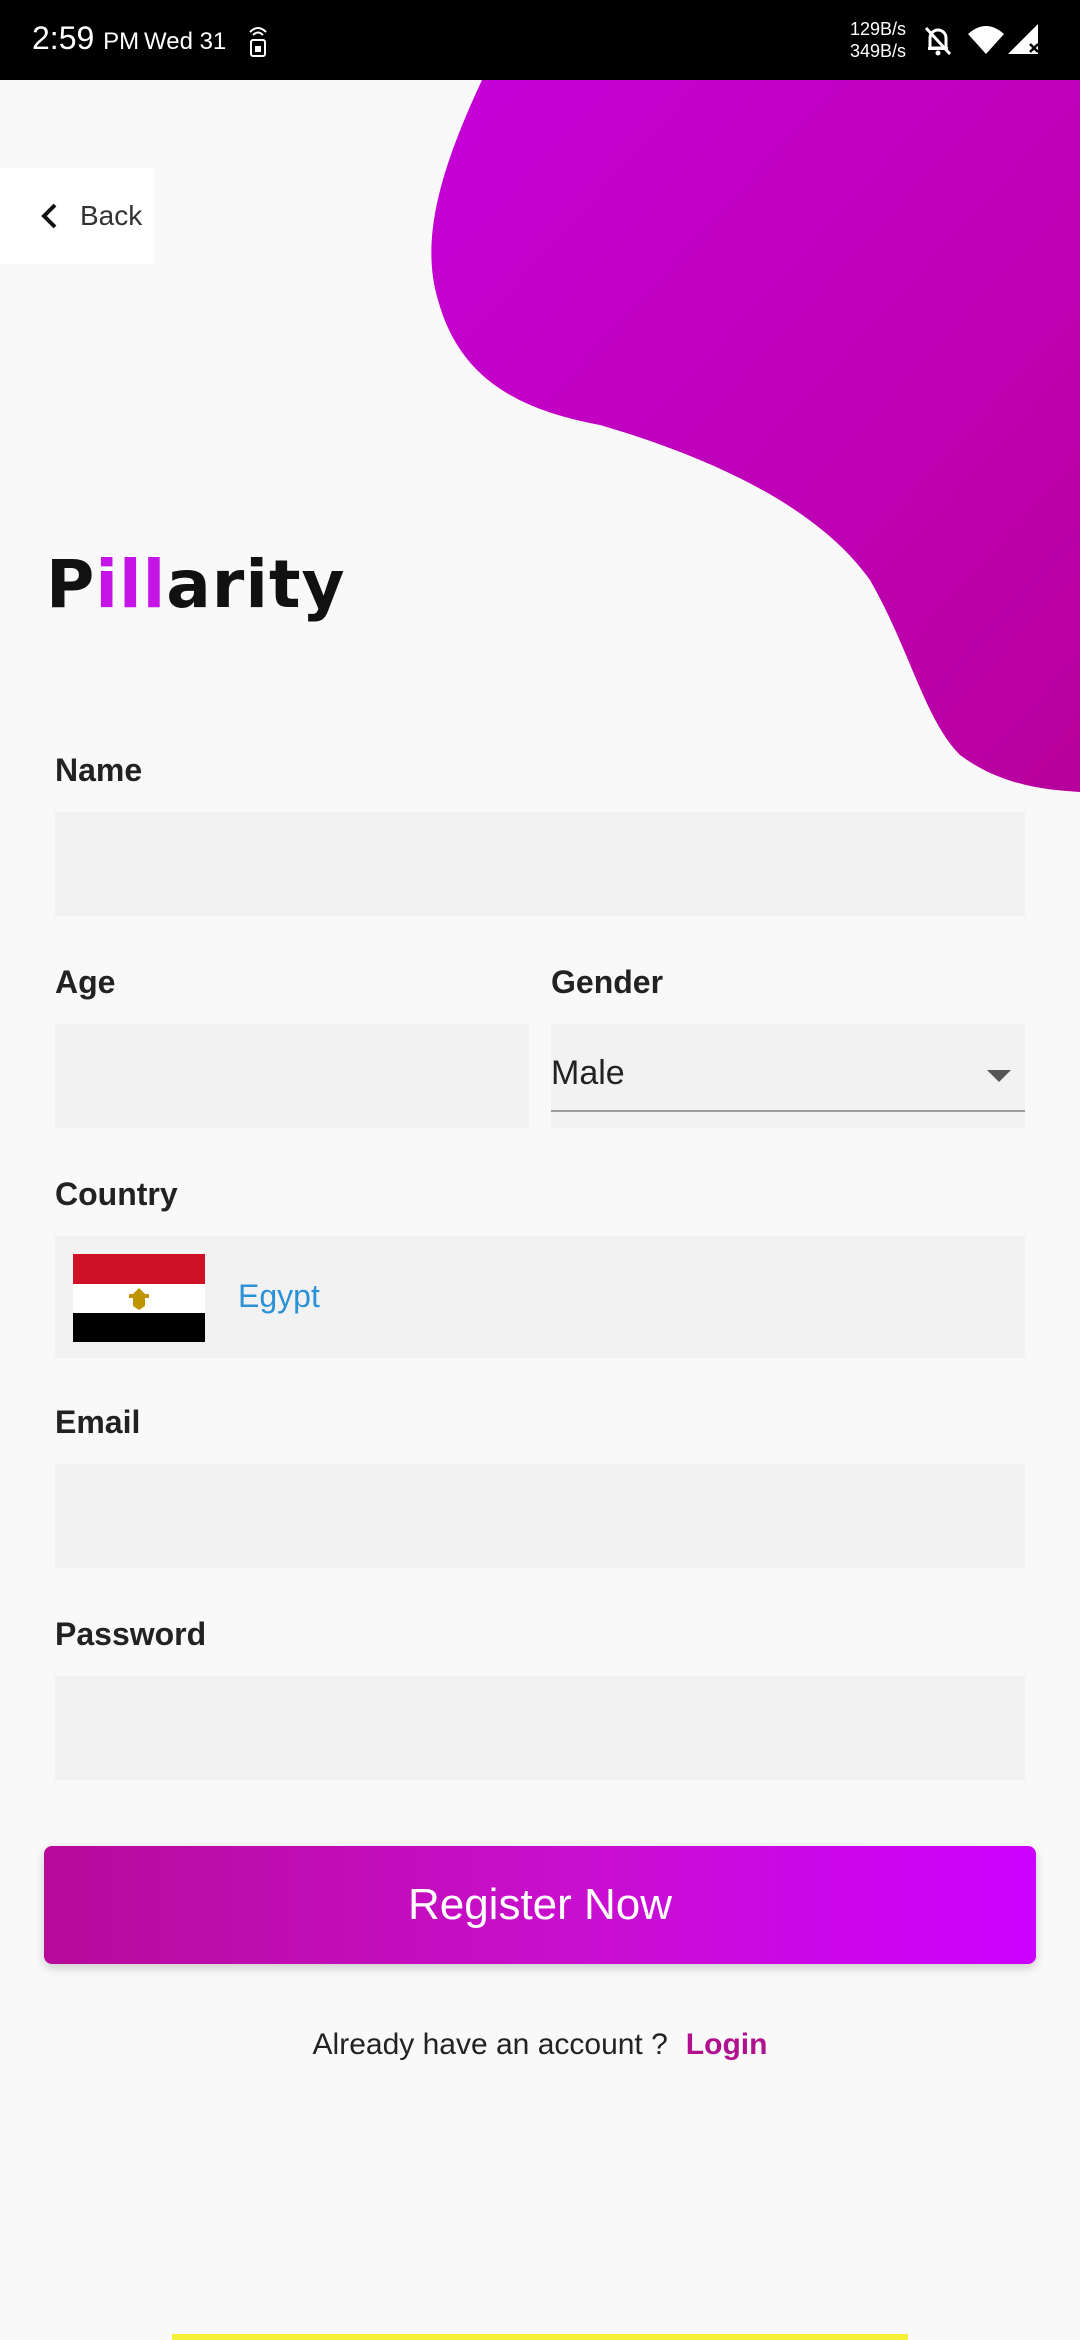  Describe the element at coordinates (540, 40) in the screenshot. I see `status-bar: 2:59 PM Wed 31 129B/s 349B/s` at that location.